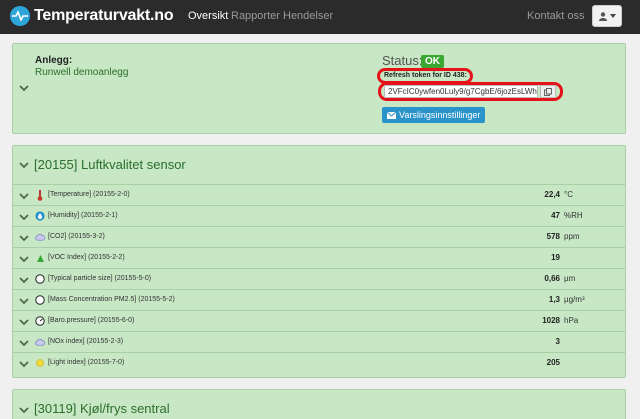 The height and width of the screenshot is (419, 640). What do you see at coordinates (110, 164) in the screenshot?
I see `sensor-title: [20155] Luftkvalitet sensor` at bounding box center [110, 164].